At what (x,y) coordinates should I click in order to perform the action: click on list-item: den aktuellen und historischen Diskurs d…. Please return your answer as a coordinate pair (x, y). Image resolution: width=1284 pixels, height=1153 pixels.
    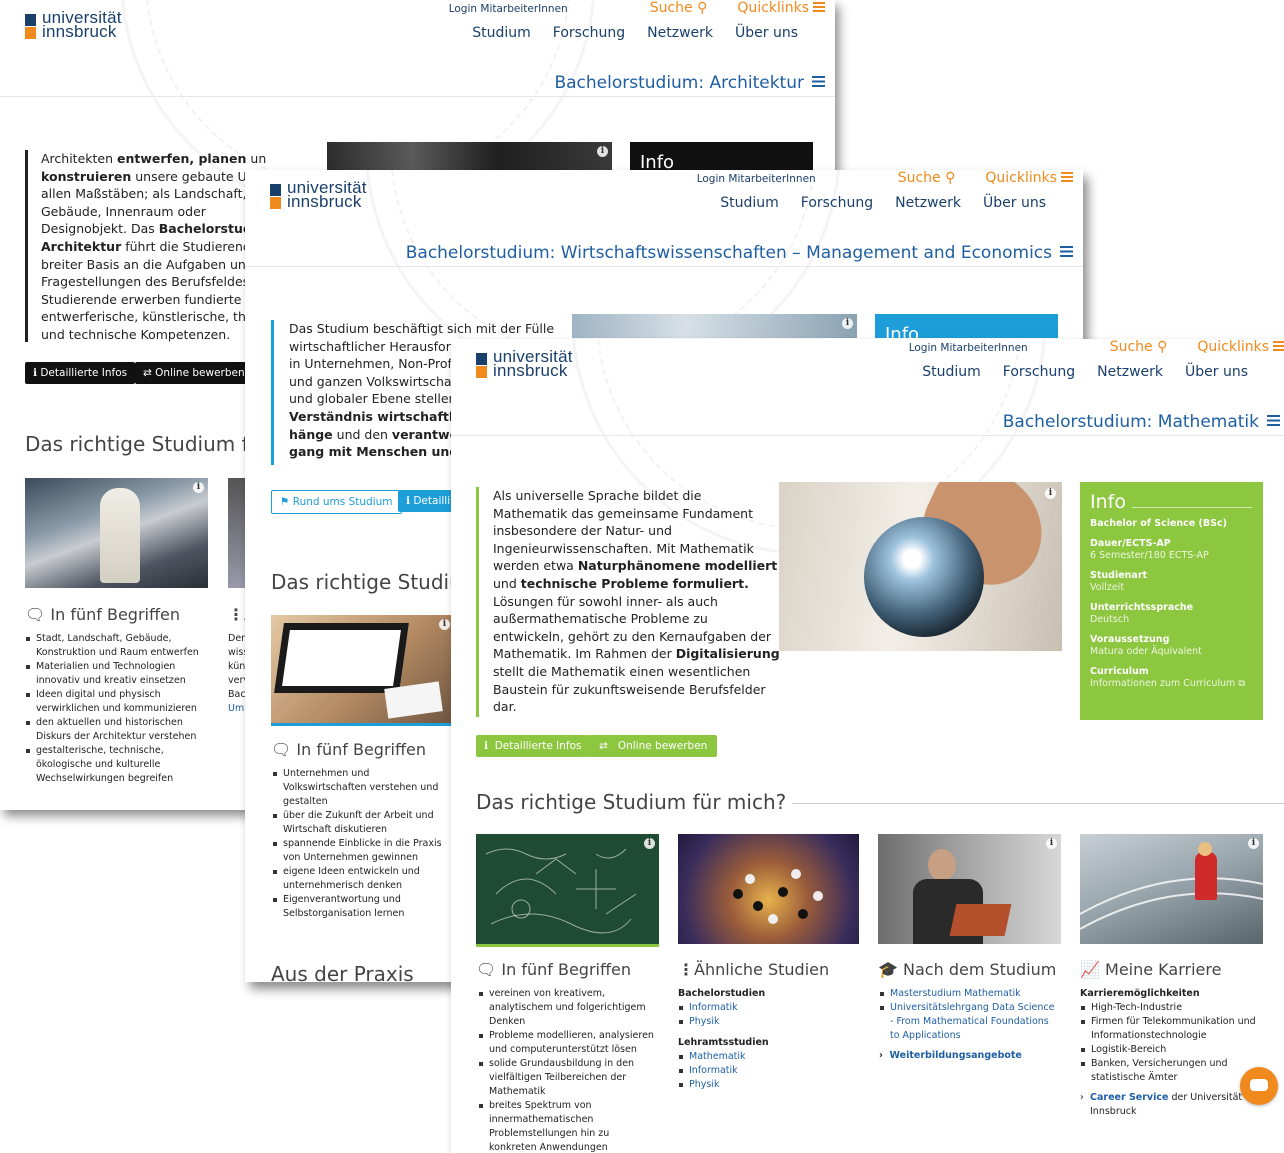
    Looking at the image, I should click on (115, 730).